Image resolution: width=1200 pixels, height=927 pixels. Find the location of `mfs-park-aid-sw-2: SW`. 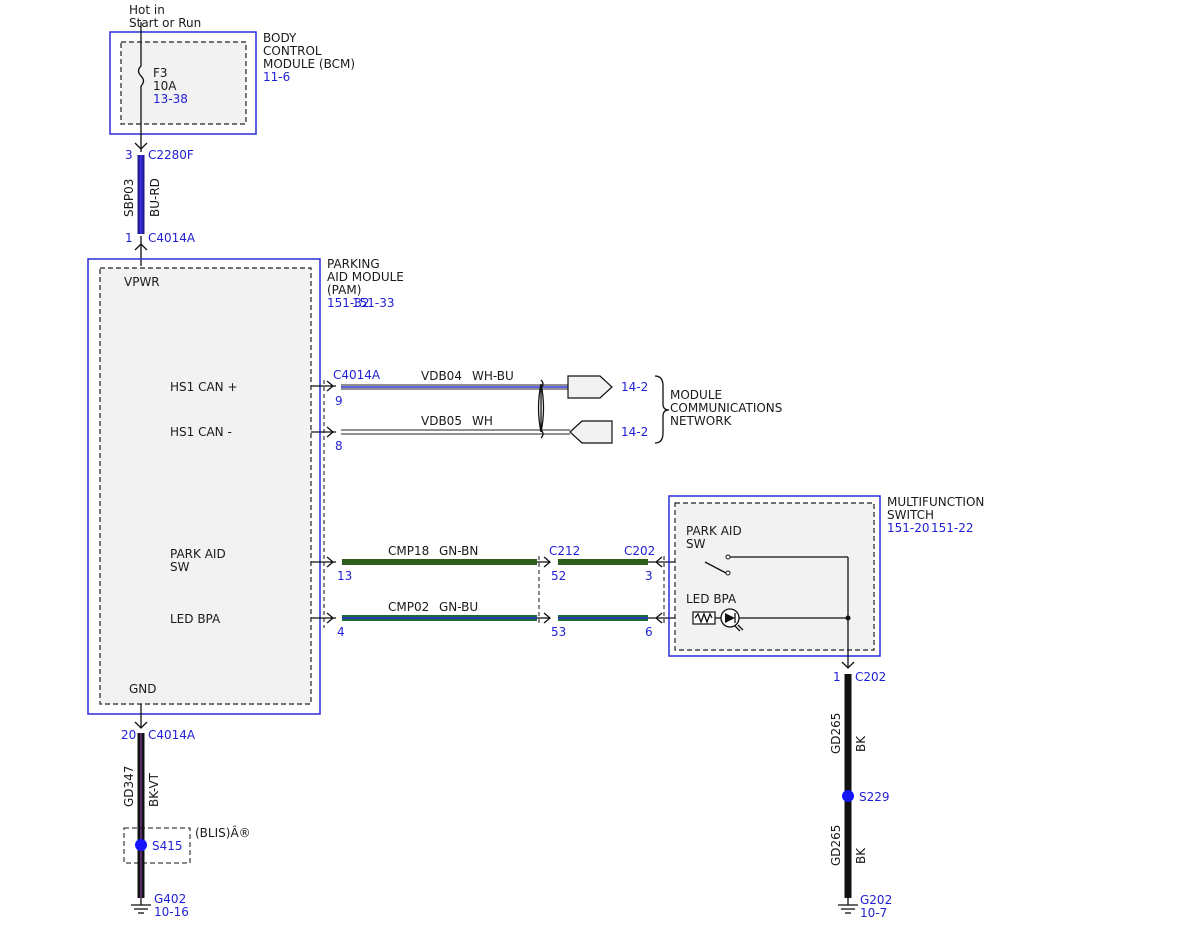

mfs-park-aid-sw-2: SW is located at coordinates (696, 544).